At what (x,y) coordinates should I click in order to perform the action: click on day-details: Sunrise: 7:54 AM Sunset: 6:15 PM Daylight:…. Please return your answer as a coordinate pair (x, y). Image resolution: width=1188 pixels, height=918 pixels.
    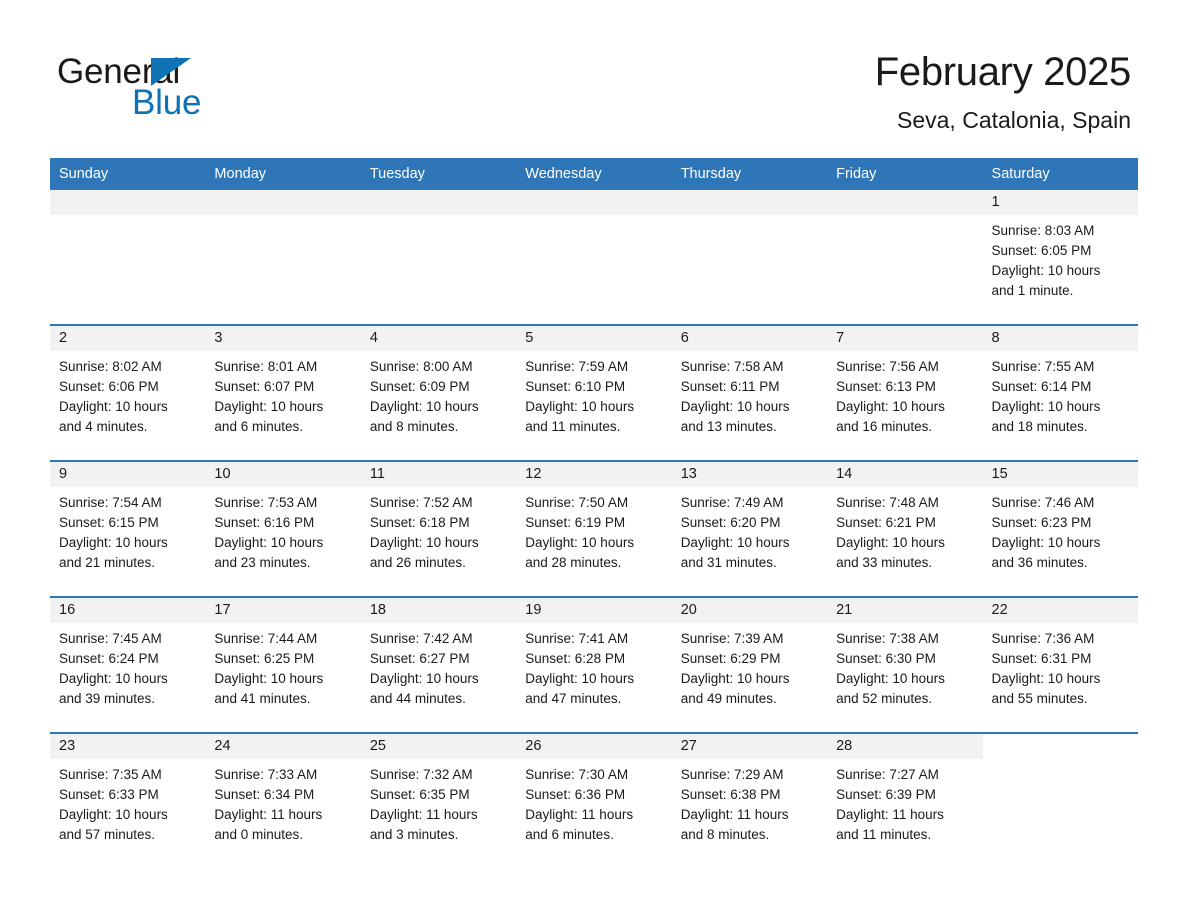
    Looking at the image, I should click on (127, 530).